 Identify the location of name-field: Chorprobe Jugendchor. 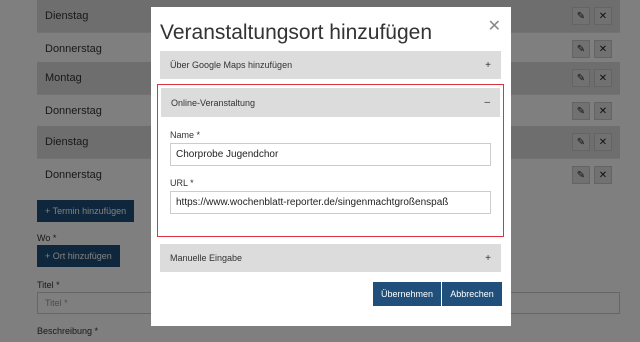
(330, 154).